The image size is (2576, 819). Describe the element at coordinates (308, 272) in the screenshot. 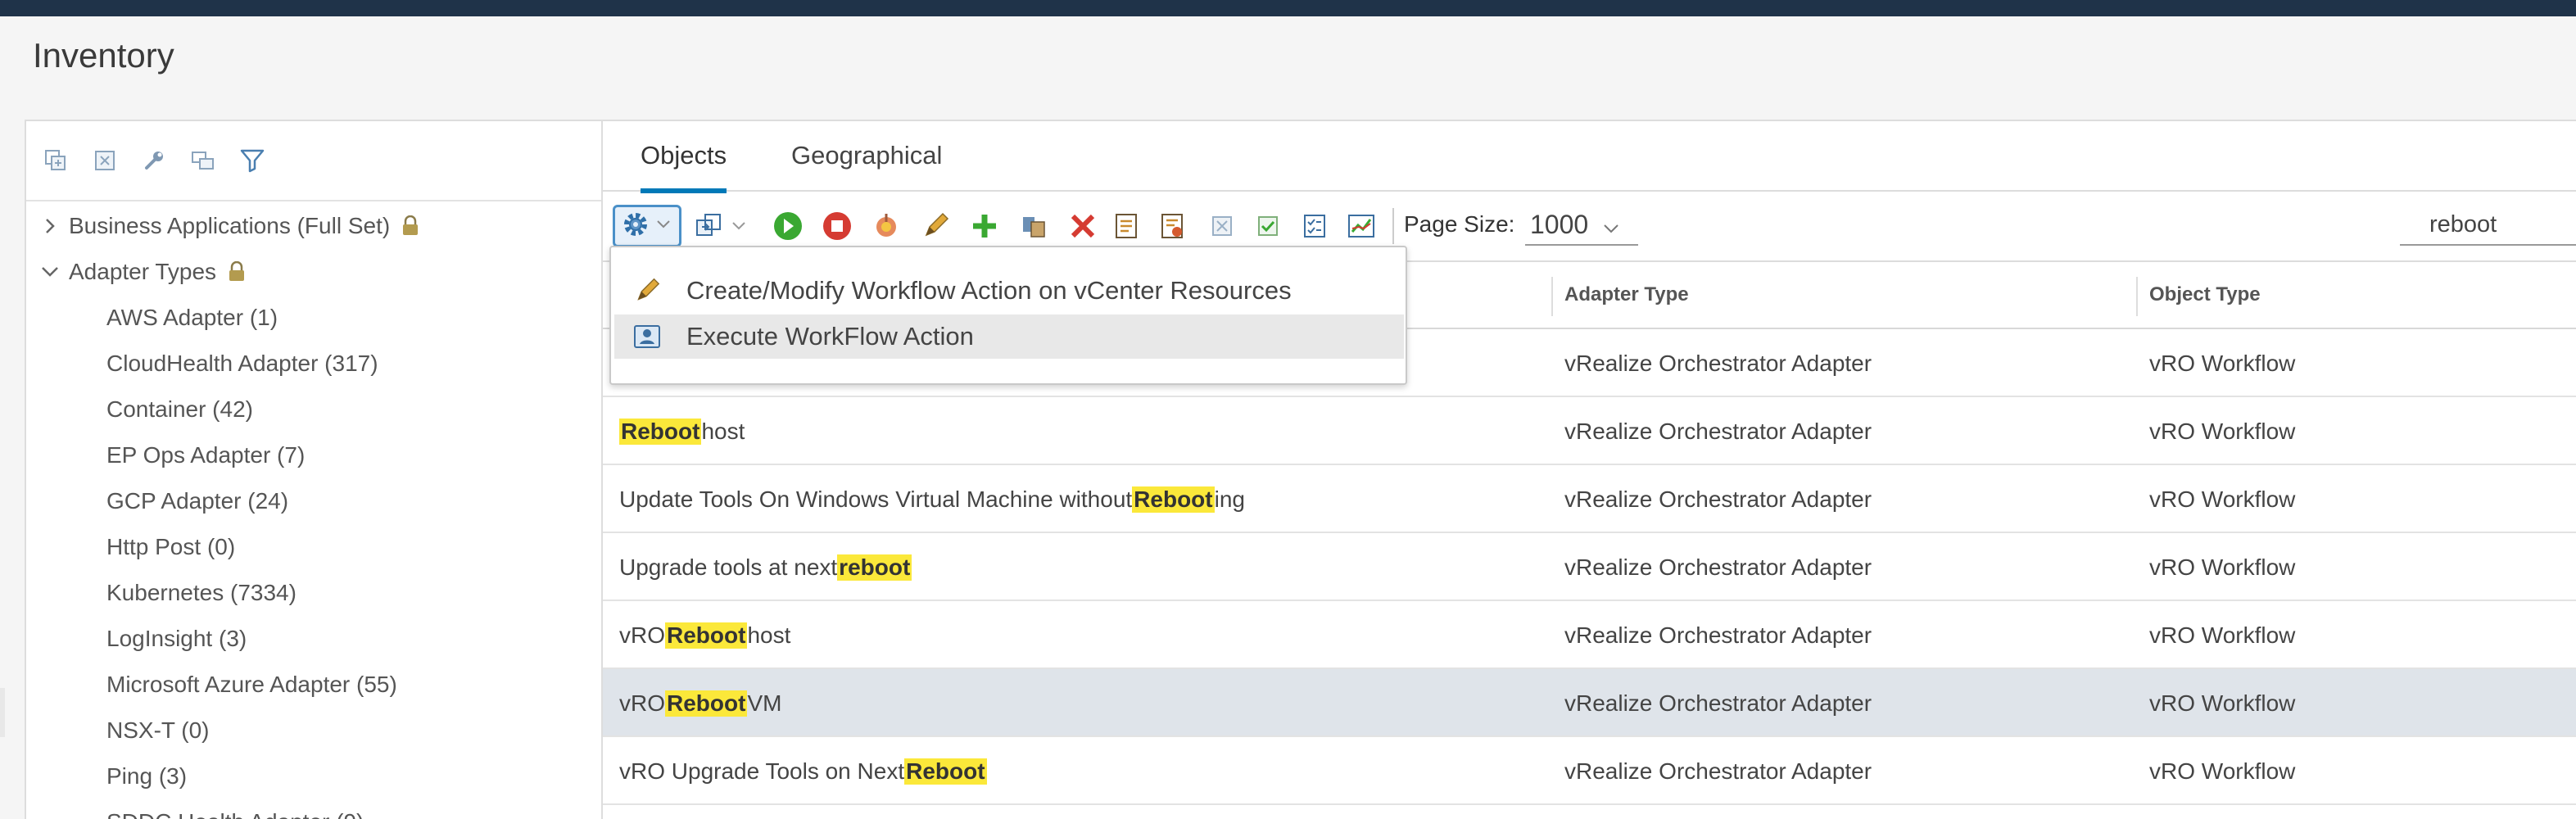

I see `tree-item-adapter-types: Adapter Types` at that location.